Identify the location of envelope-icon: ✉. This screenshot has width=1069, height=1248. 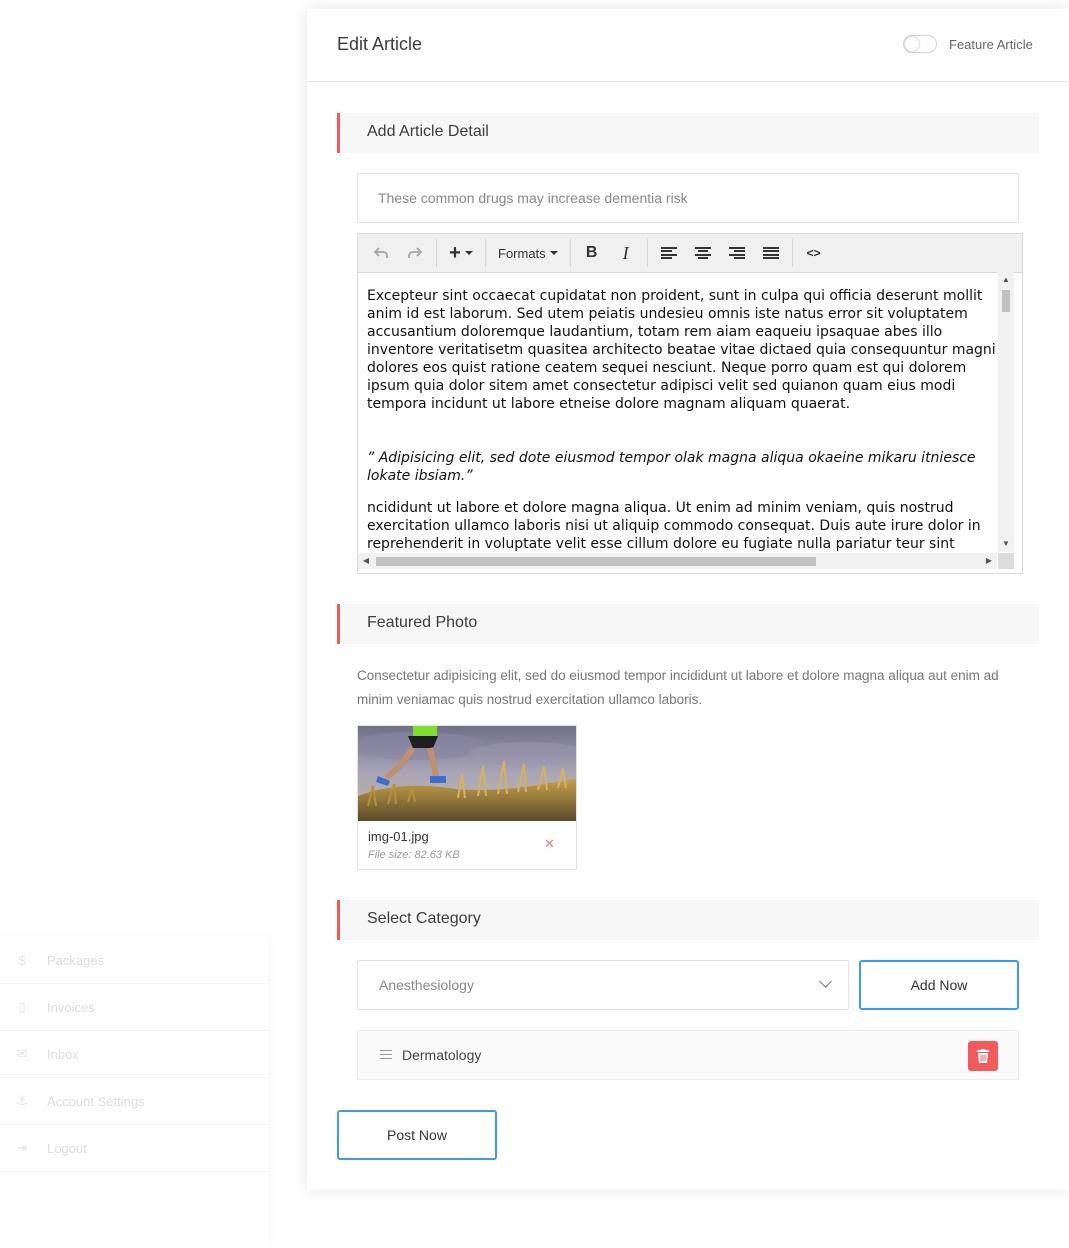
(22, 1053).